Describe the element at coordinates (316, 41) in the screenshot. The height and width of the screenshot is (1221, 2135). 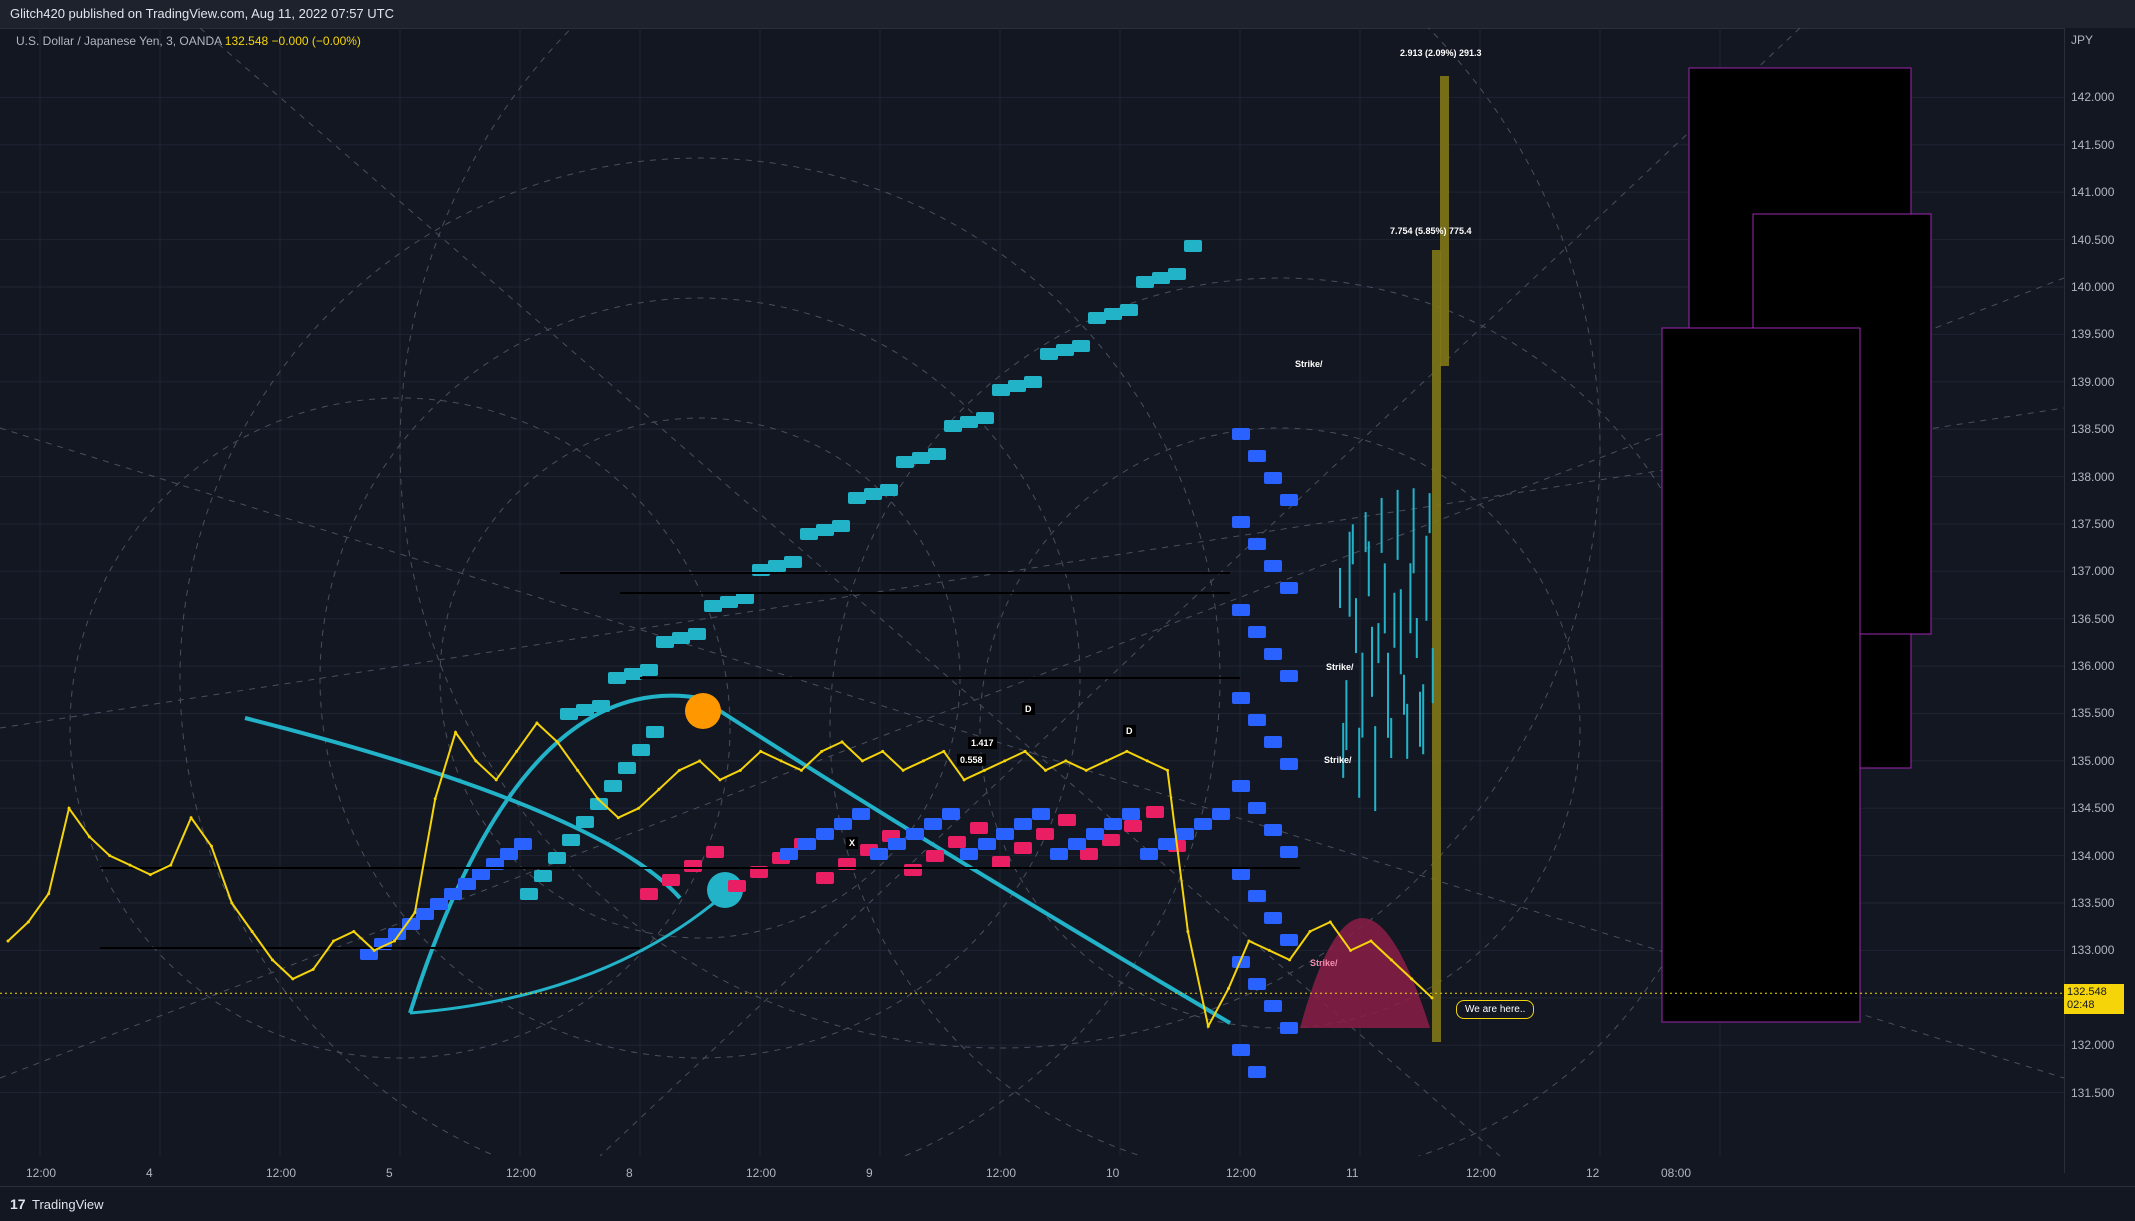
I see `legend-change: −0.000 (−0.00%)` at that location.